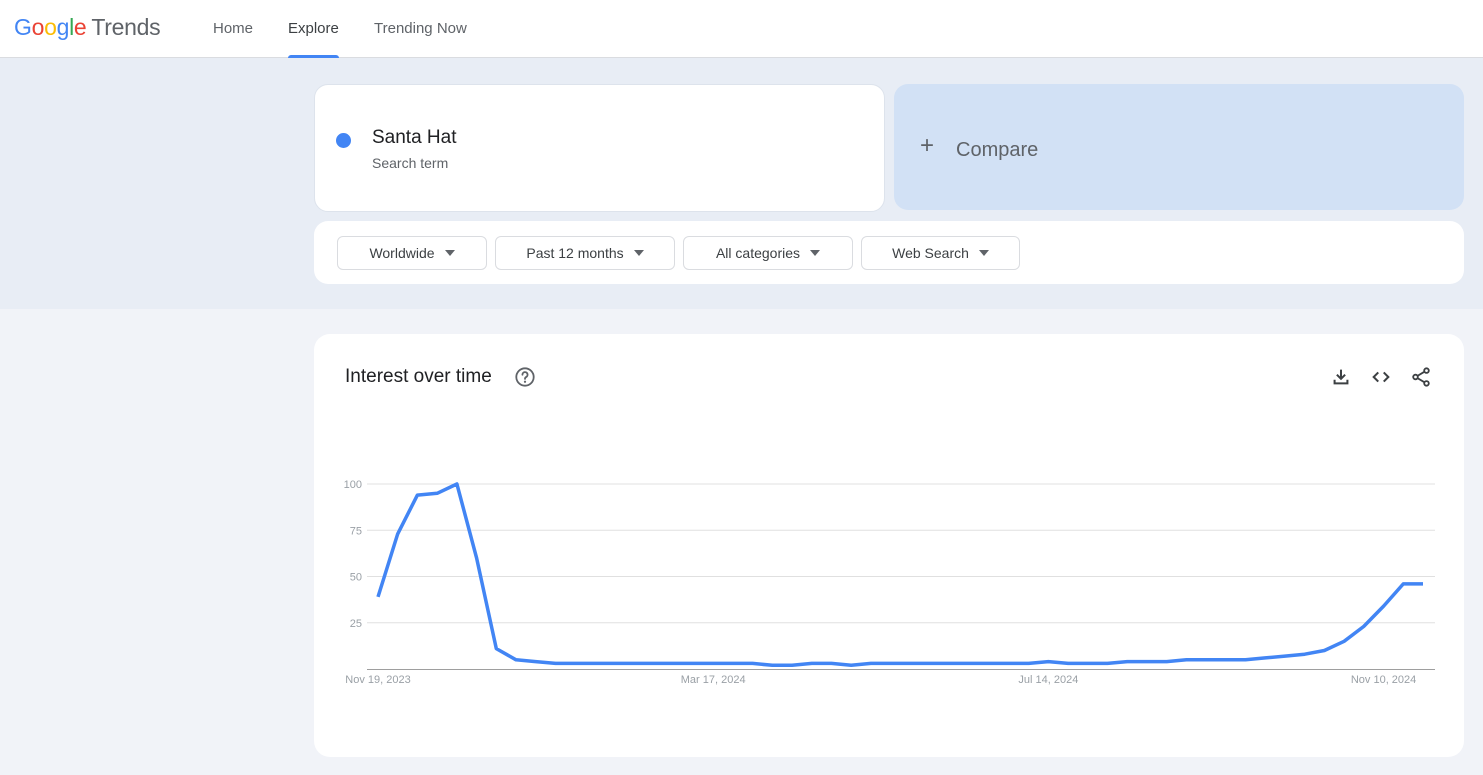 Image resolution: width=1483 pixels, height=775 pixels. What do you see at coordinates (313, 29) in the screenshot?
I see `nav-explore: Explore` at bounding box center [313, 29].